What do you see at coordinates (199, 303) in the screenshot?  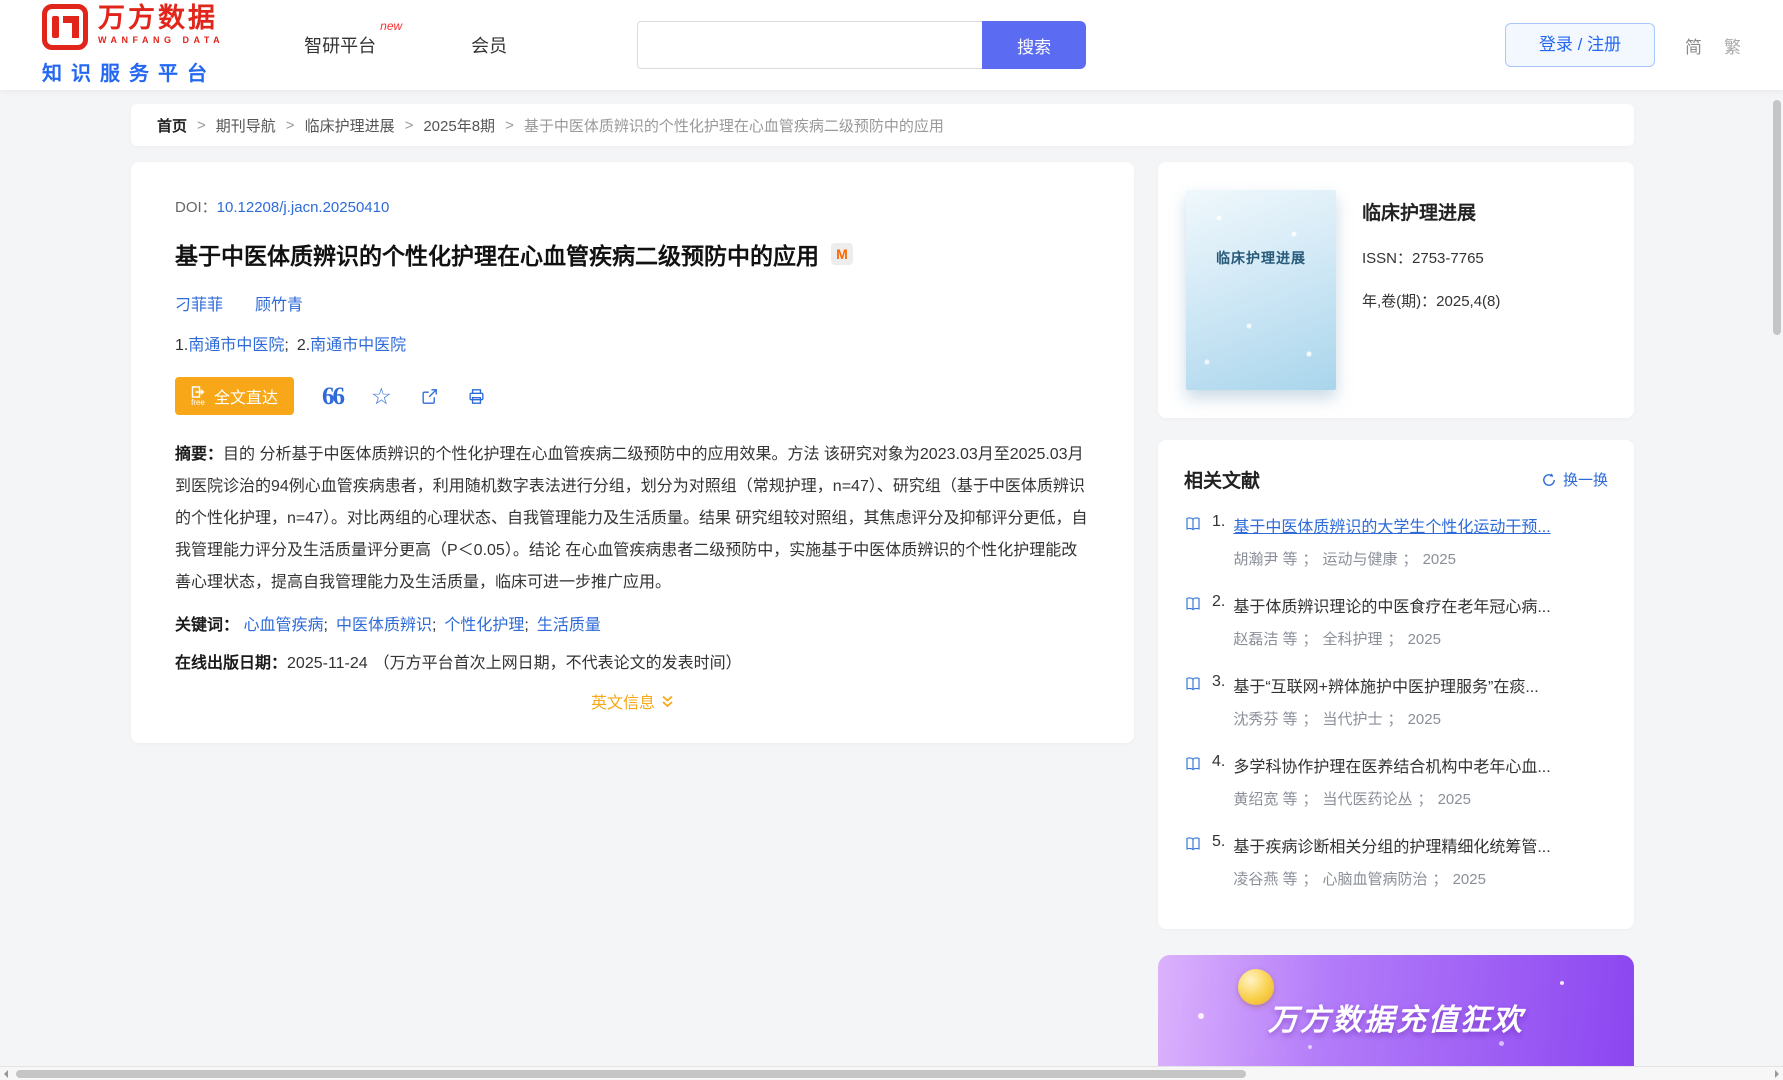 I see `author-link: 刁菲菲` at bounding box center [199, 303].